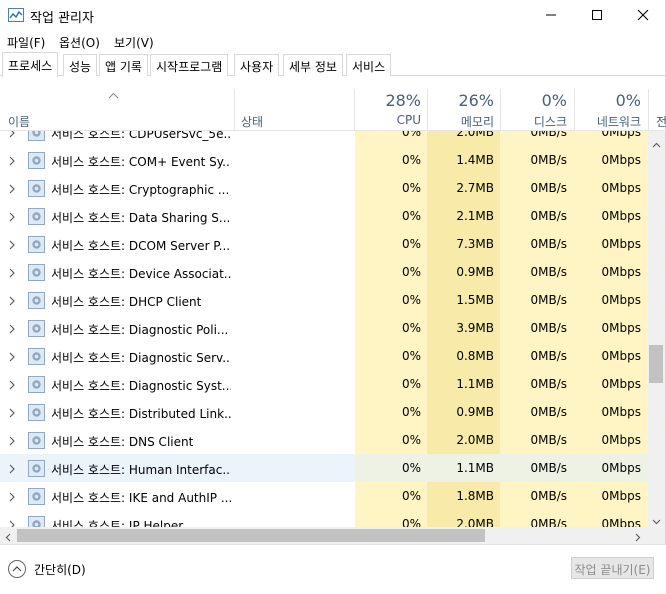  Describe the element at coordinates (26, 42) in the screenshot. I see `menu-file: 파일(F)` at that location.